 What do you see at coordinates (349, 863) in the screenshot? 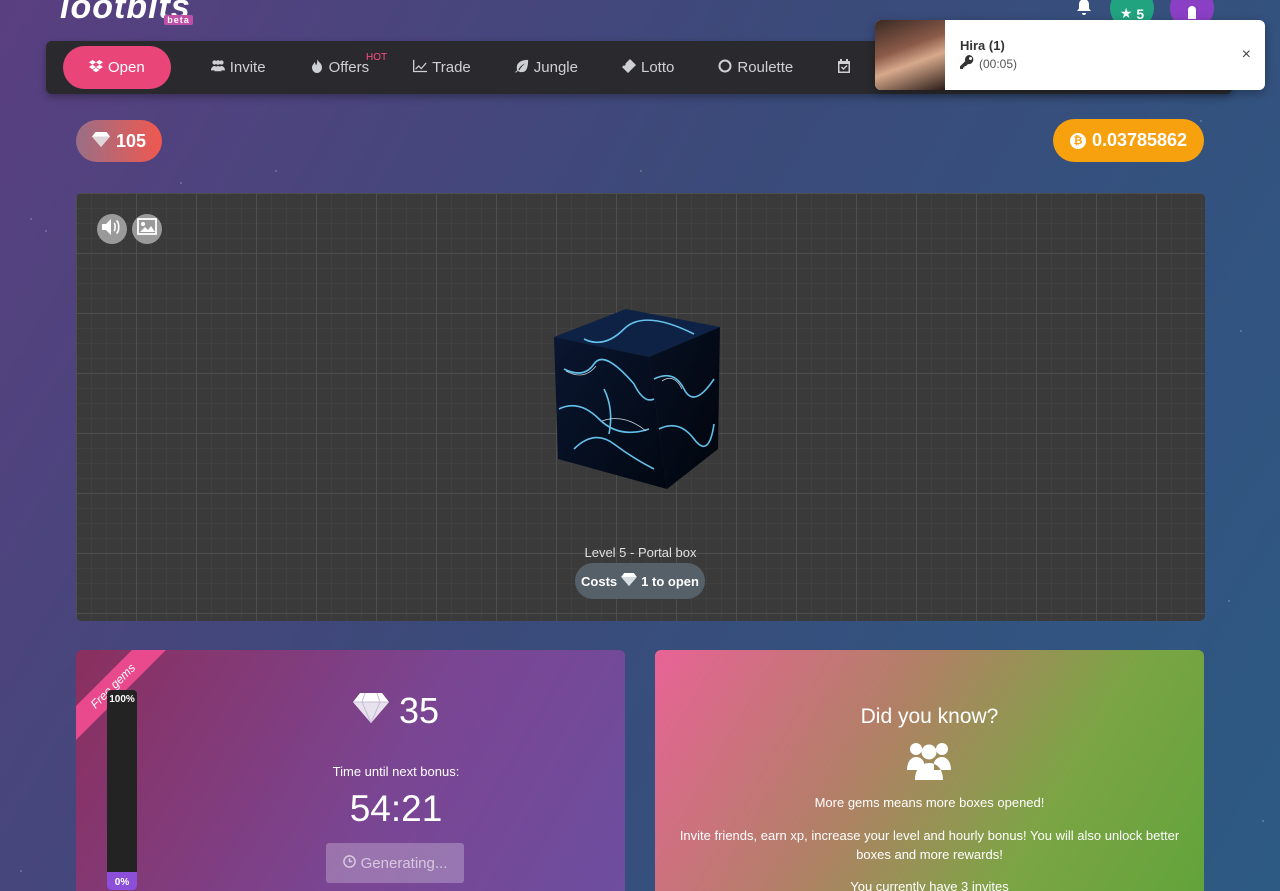
I see `clock-icon` at bounding box center [349, 863].